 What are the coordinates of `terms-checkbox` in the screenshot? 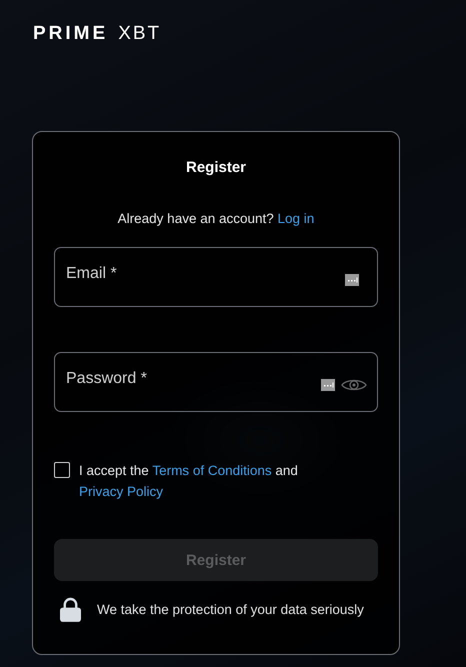 It's located at (62, 470).